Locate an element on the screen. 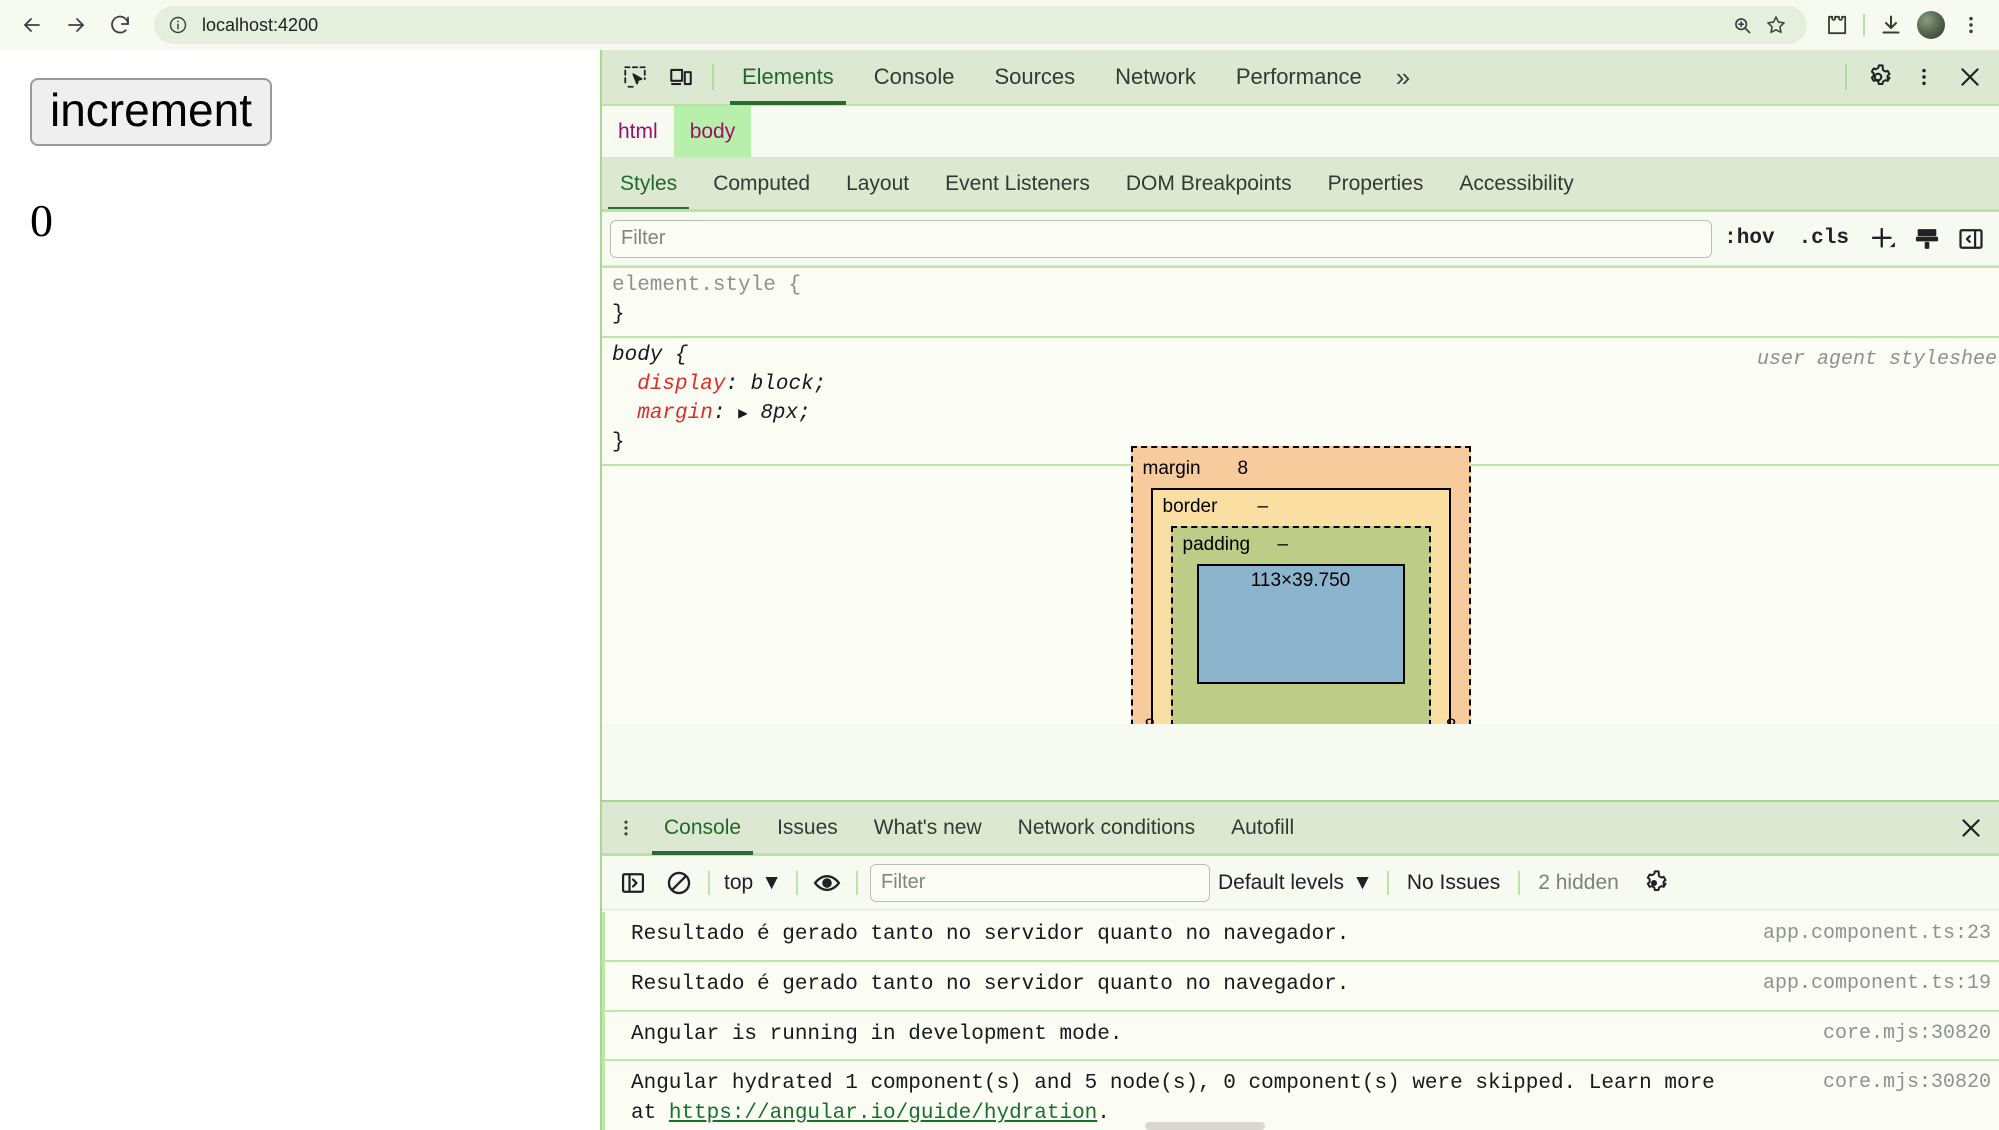 The image size is (1999, 1130). hydration-guide-link: https://angular.io/guide/hydration is located at coordinates (883, 1113).